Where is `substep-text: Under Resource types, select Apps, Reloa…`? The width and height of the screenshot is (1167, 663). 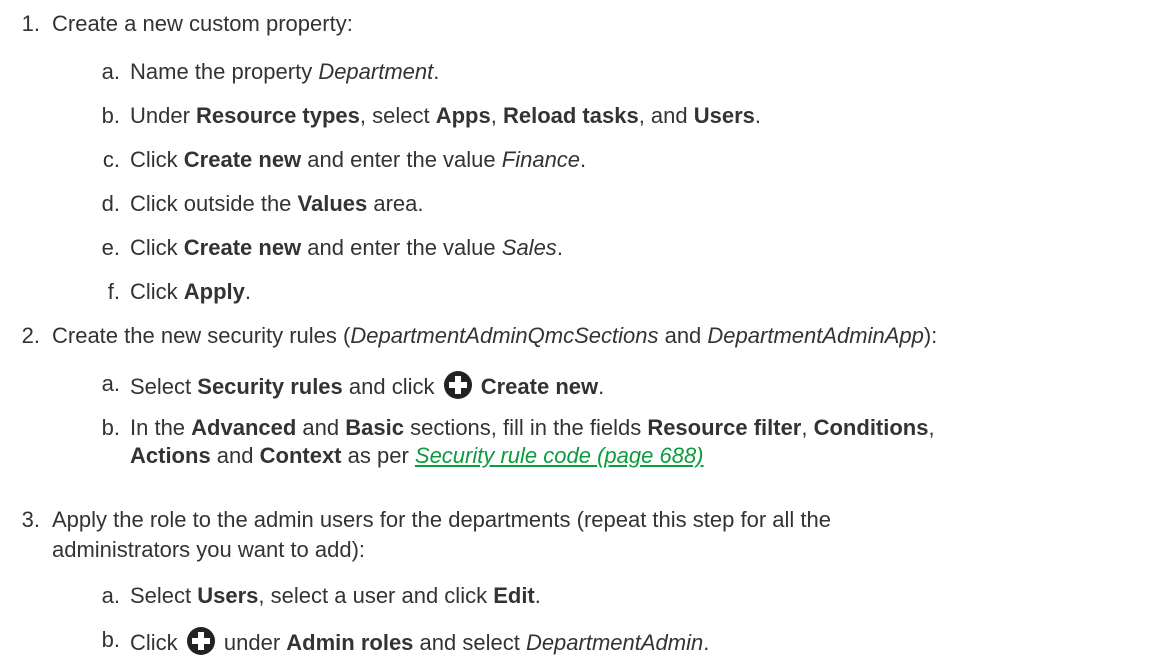 substep-text: Under Resource types, select Apps, Reloa… is located at coordinates (446, 115).